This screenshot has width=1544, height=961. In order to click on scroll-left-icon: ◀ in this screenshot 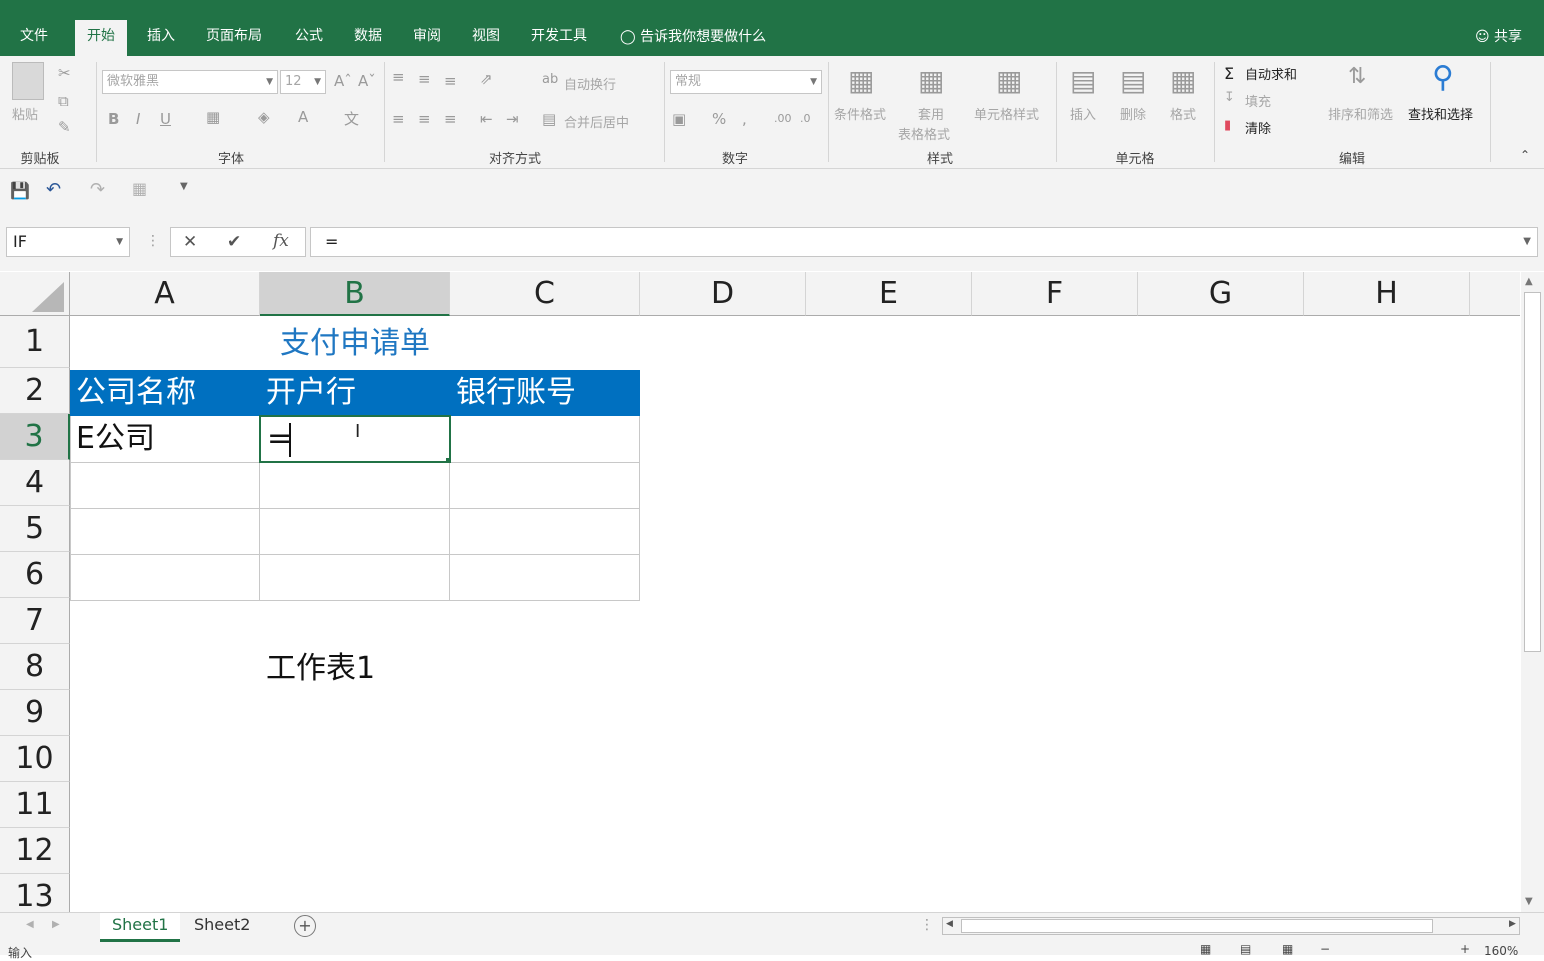, I will do `click(949, 924)`.